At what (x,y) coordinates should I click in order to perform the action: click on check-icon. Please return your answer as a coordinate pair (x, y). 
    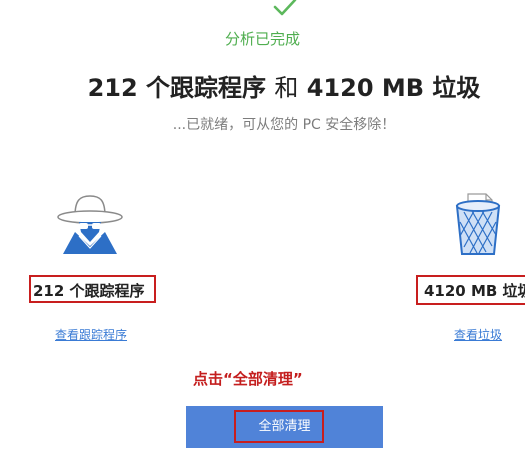
    Looking at the image, I should click on (285, 8).